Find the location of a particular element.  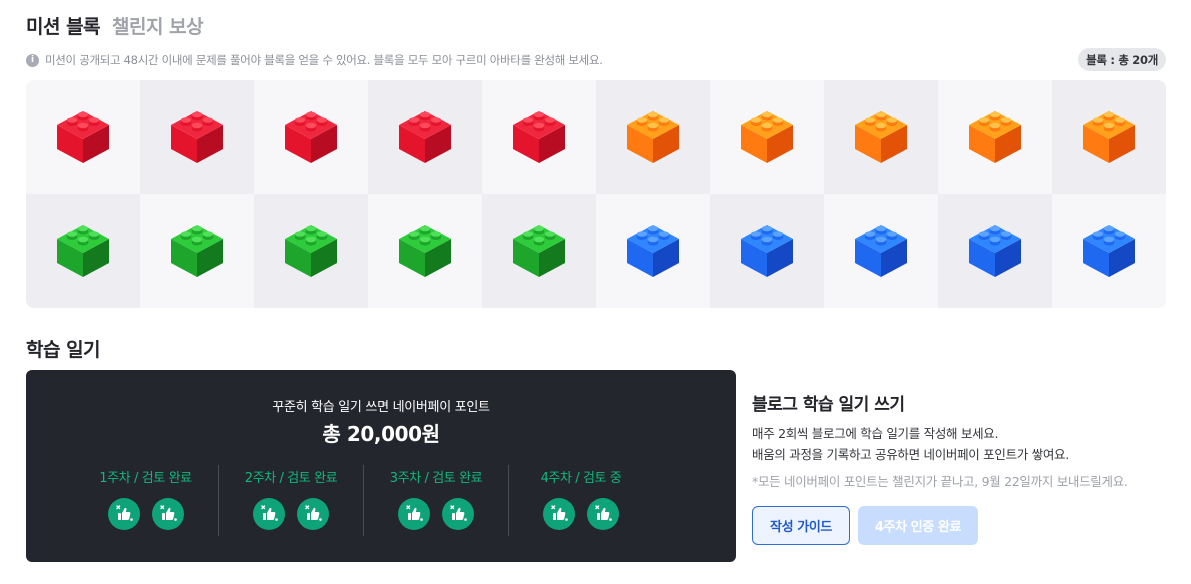

week-label: 3주차 / 검토 완료 is located at coordinates (436, 478).